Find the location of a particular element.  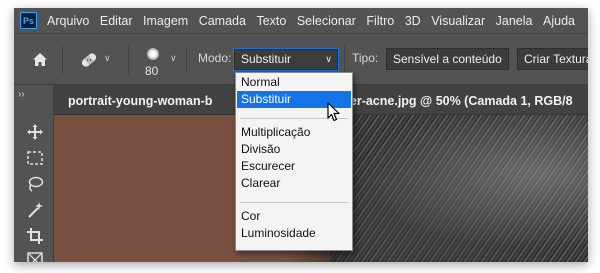

marquee-tool-icon is located at coordinates (35, 158).